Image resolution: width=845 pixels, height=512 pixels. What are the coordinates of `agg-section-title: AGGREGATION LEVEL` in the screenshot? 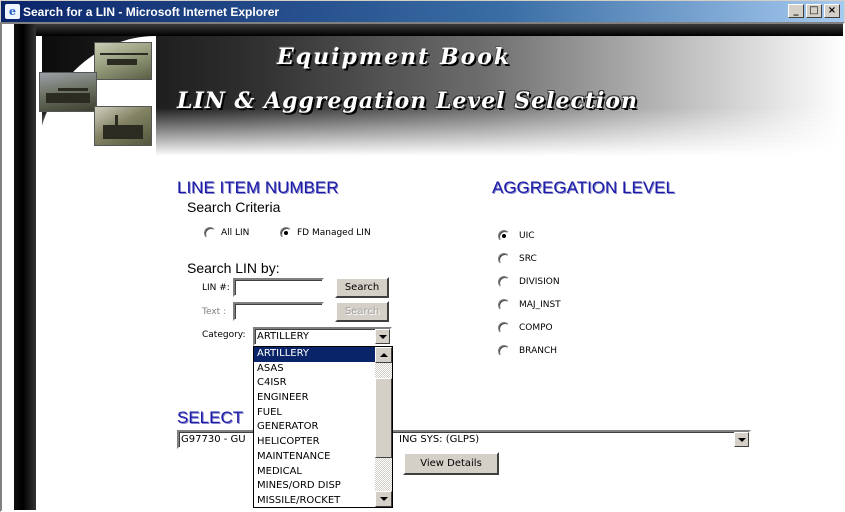 It's located at (583, 187).